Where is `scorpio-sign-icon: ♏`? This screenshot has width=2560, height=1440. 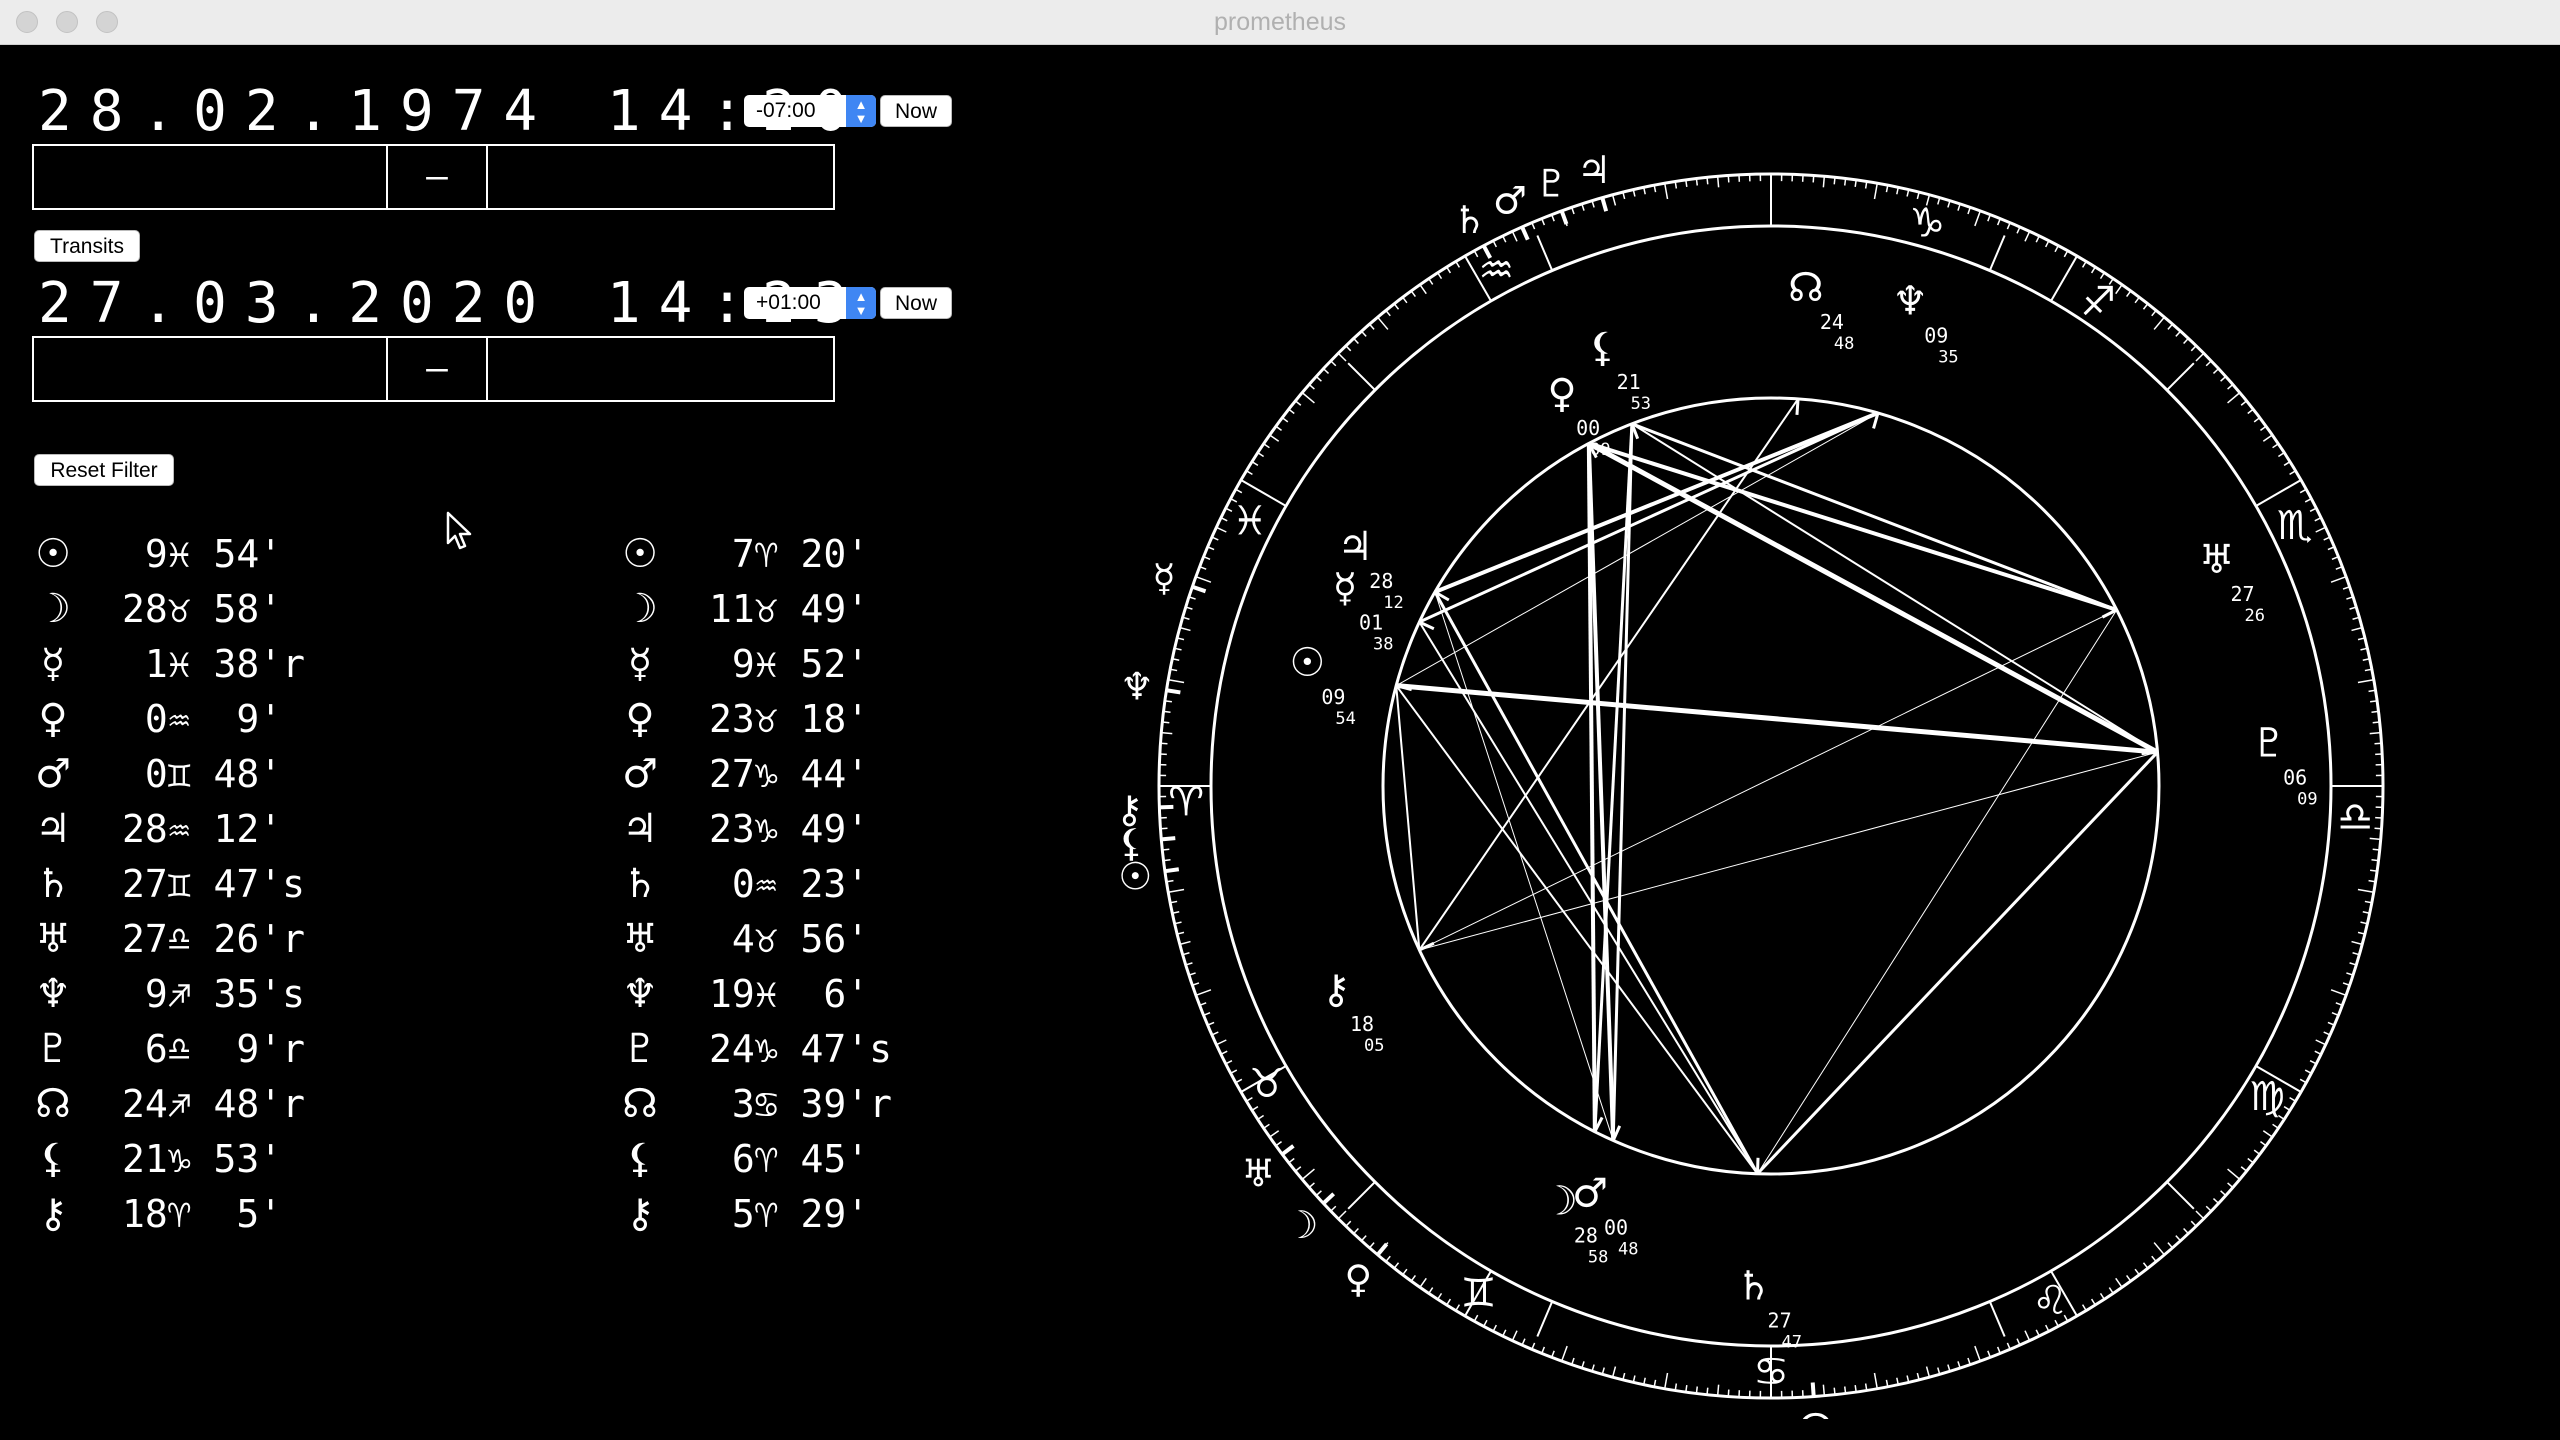 scorpio-sign-icon: ♏ is located at coordinates (2295, 526).